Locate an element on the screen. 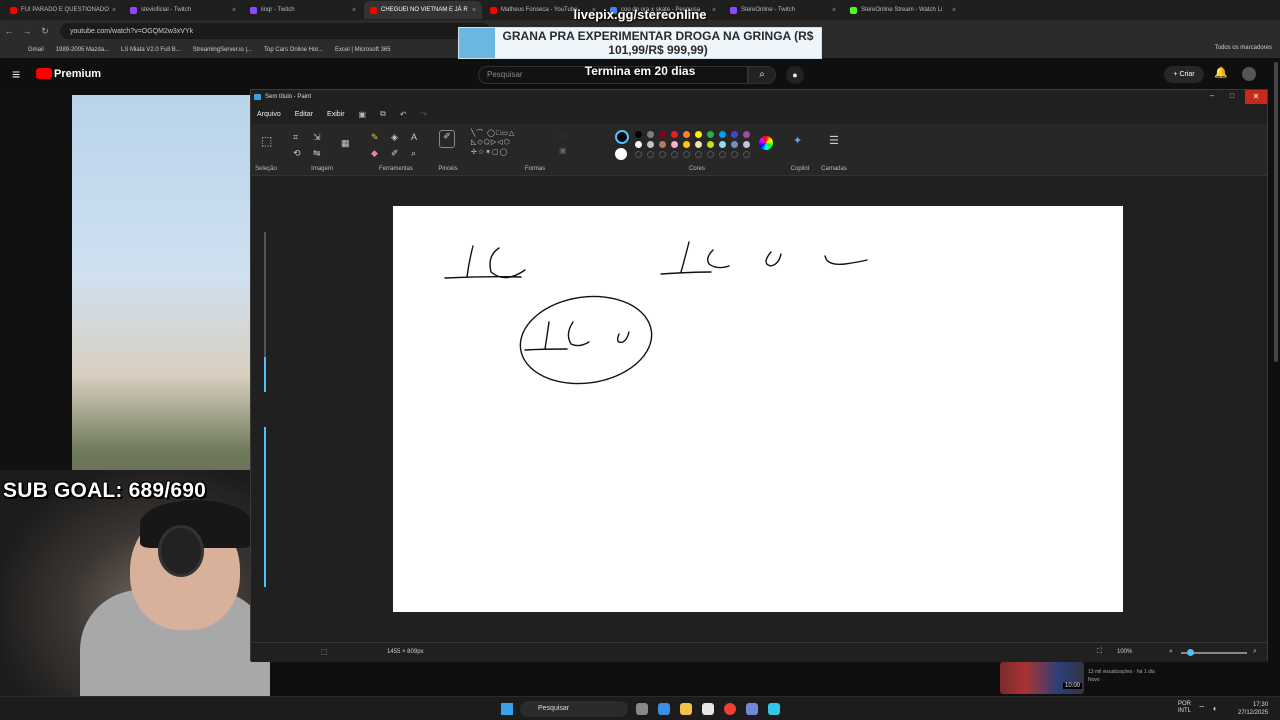 The height and width of the screenshot is (720, 1280). group-image: ⌗ ⇲ ⟲ ⇋ ▦ Imagem is located at coordinates (322, 150).